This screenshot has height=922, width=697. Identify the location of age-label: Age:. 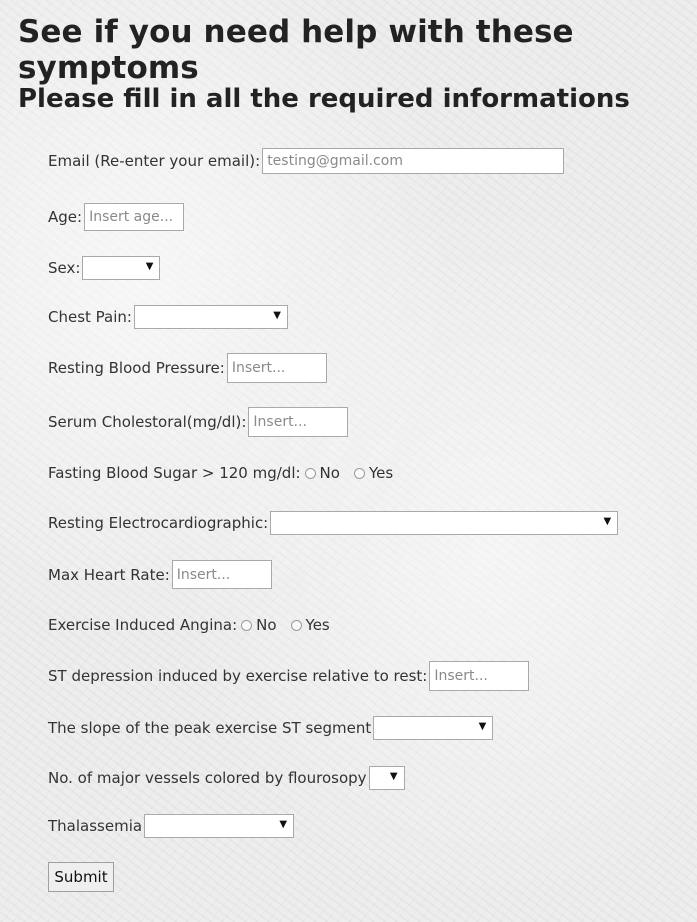
(65, 217).